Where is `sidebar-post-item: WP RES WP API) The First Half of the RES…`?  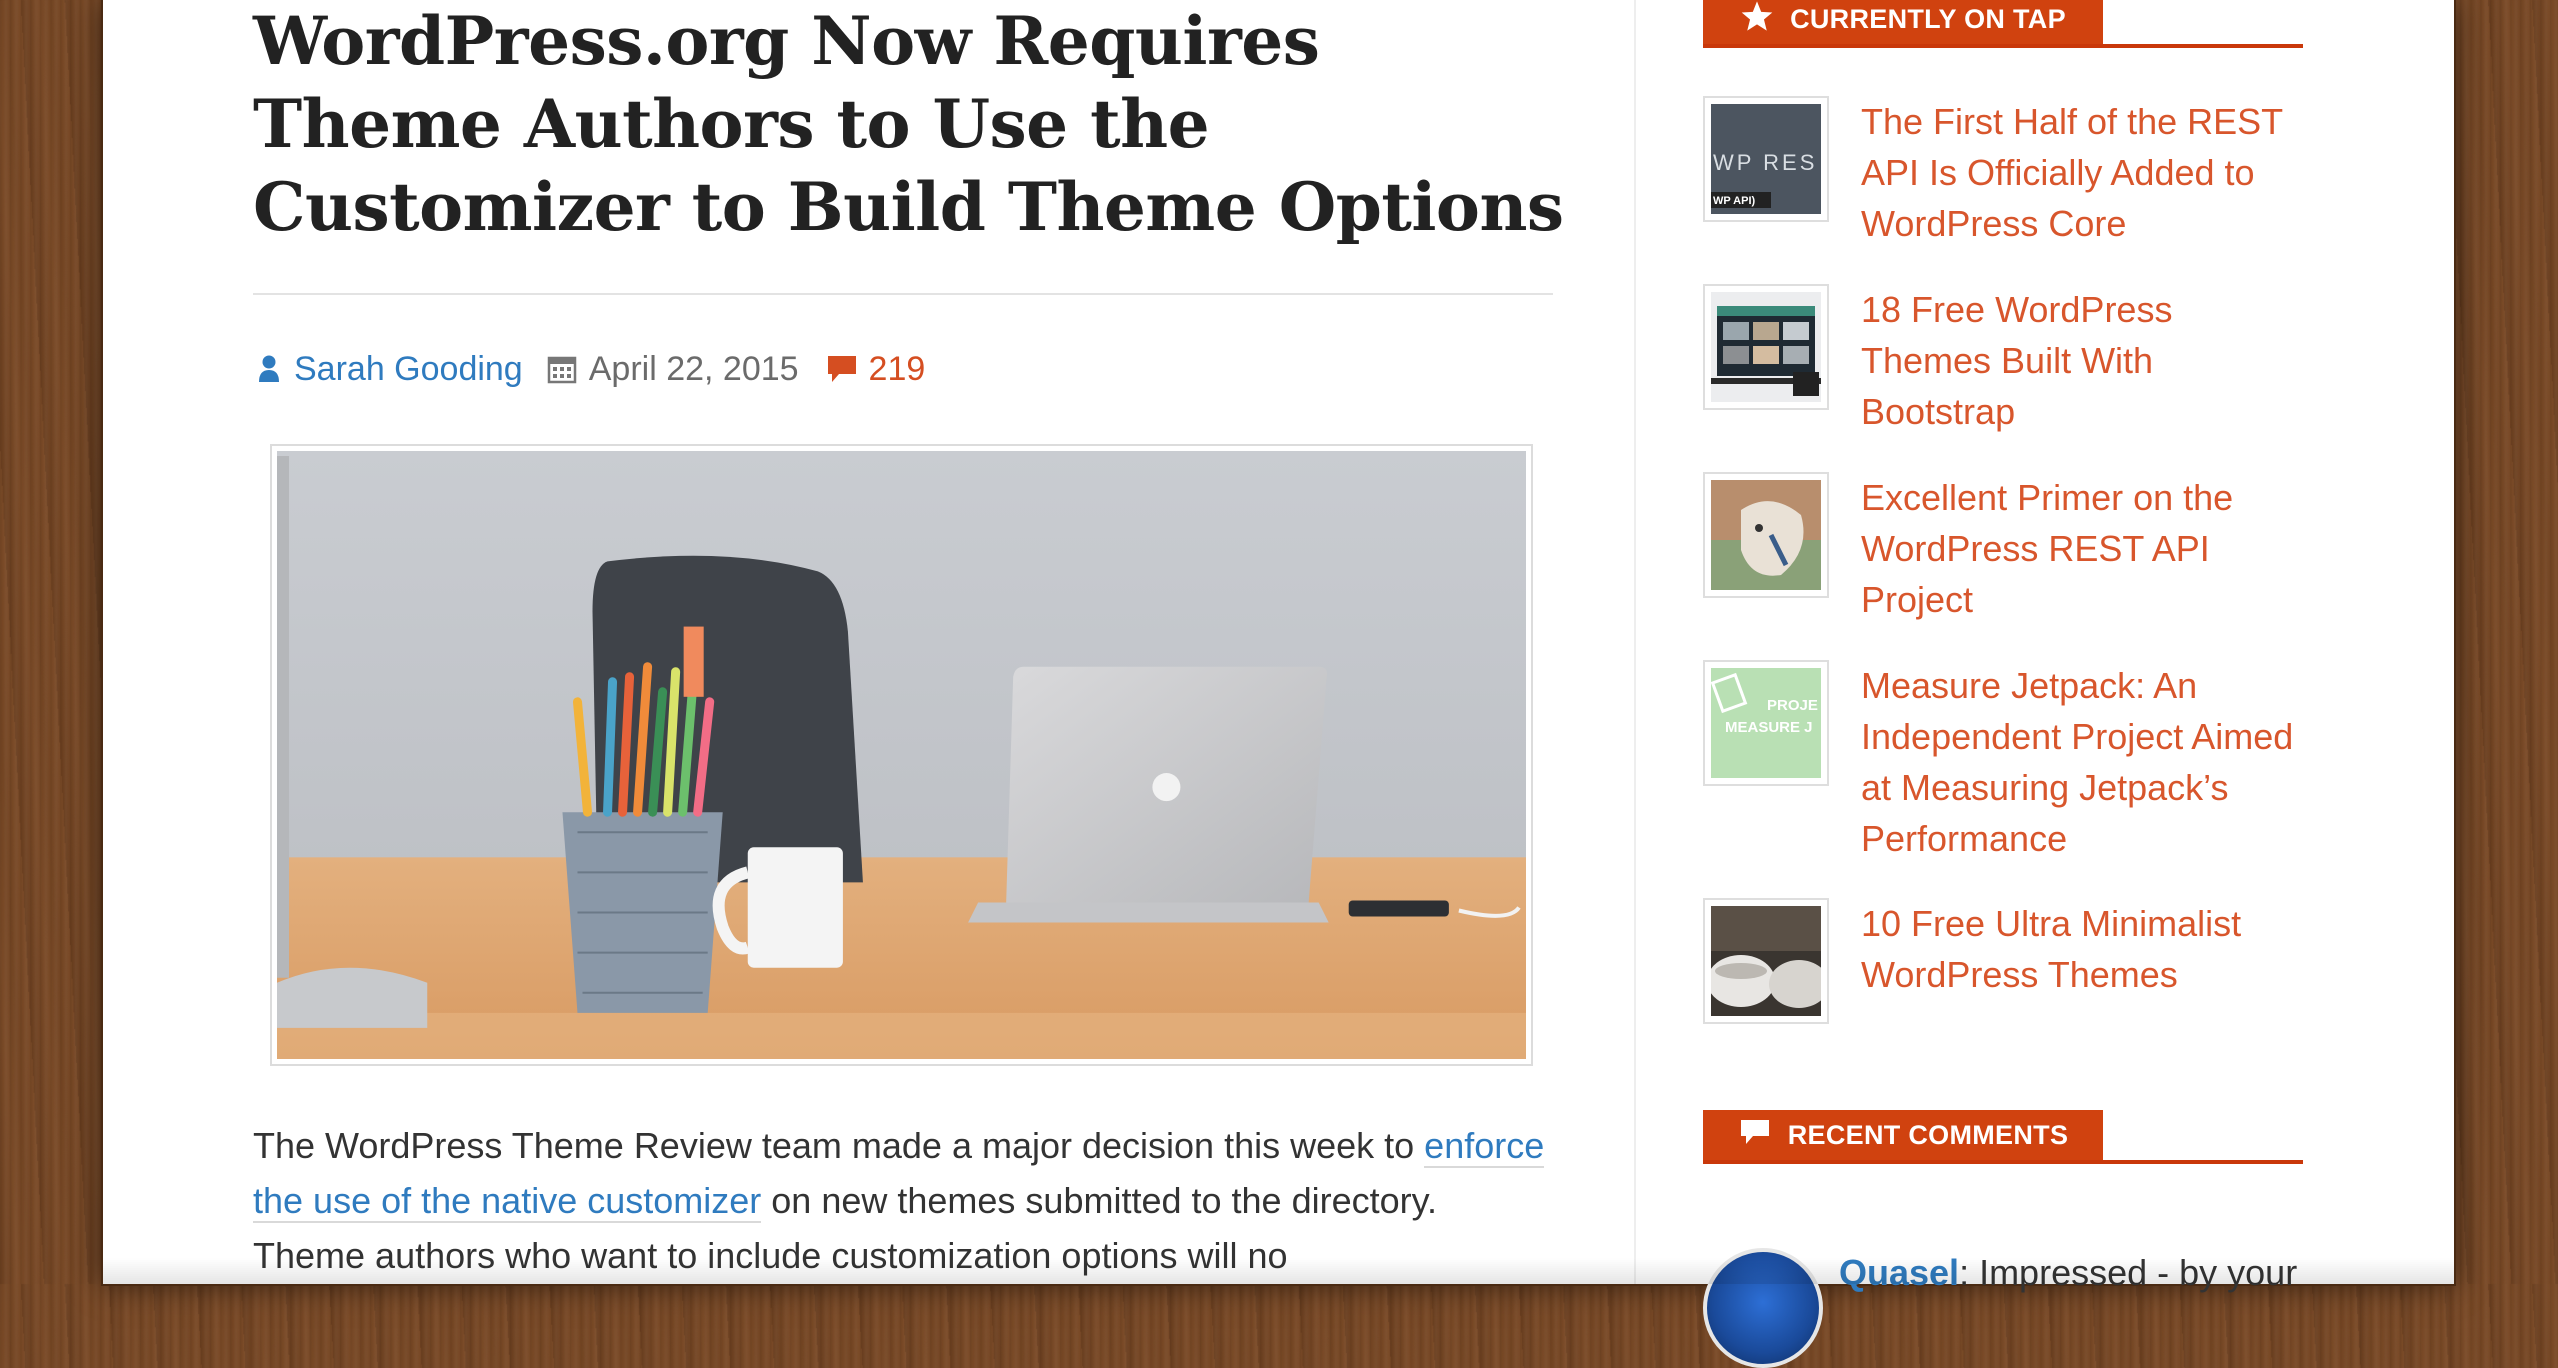
sidebar-post-item: WP RES WP API) The First Half of the RES… is located at coordinates (2003, 171).